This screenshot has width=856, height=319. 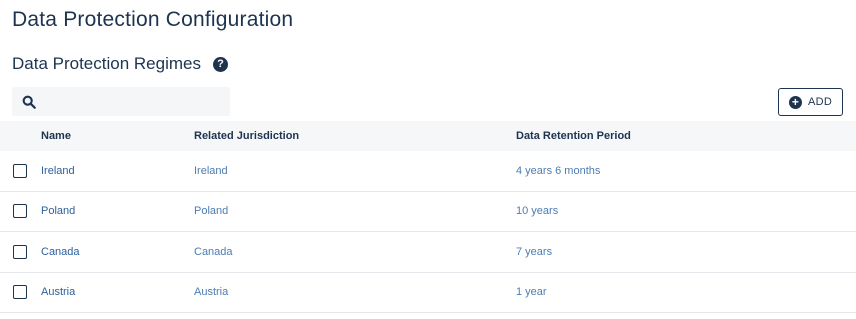 I want to click on cell-name: Austria, so click(x=58, y=292).